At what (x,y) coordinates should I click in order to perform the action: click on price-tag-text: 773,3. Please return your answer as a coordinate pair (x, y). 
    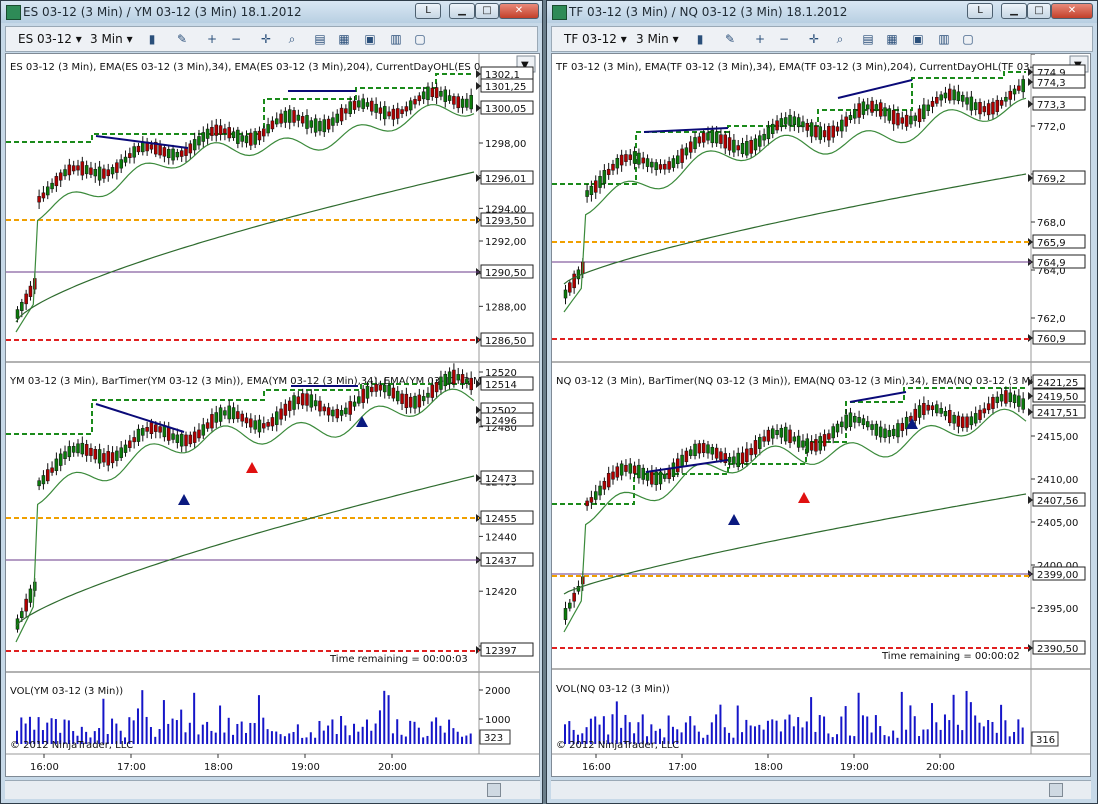
    Looking at the image, I should click on (1051, 105).